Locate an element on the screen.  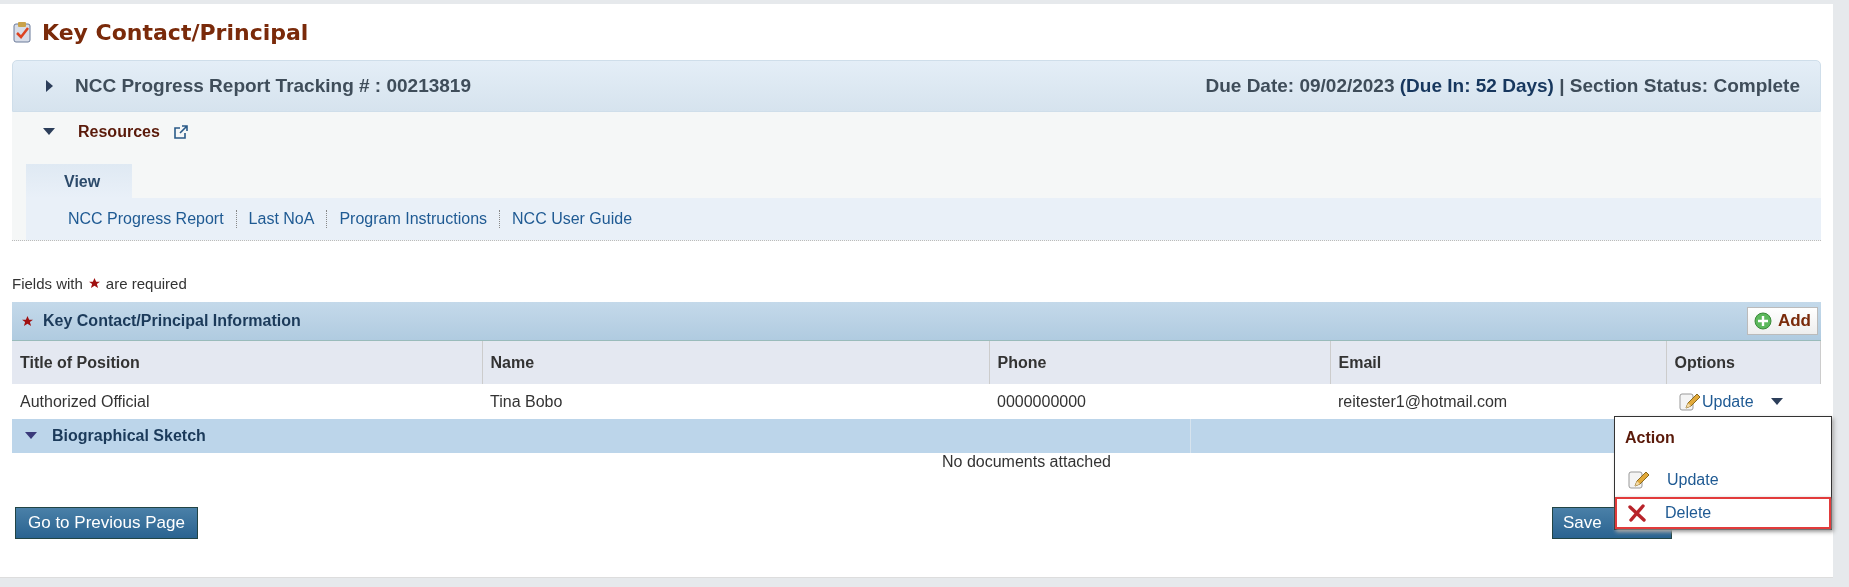
column-header: Options is located at coordinates (1743, 362).